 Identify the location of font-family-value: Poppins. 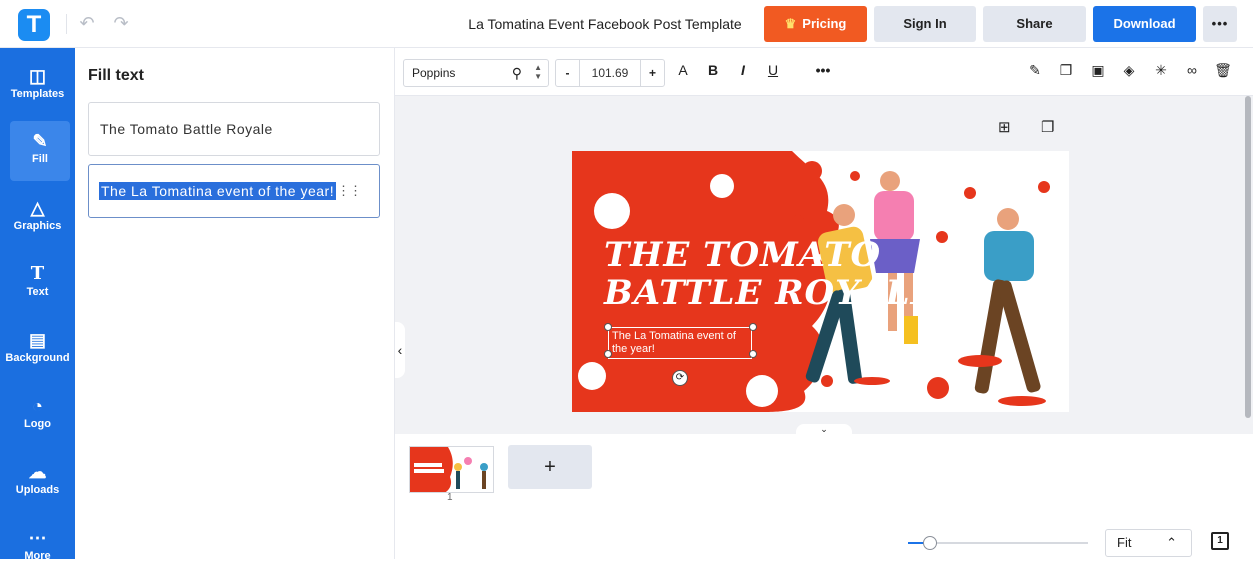
(434, 73).